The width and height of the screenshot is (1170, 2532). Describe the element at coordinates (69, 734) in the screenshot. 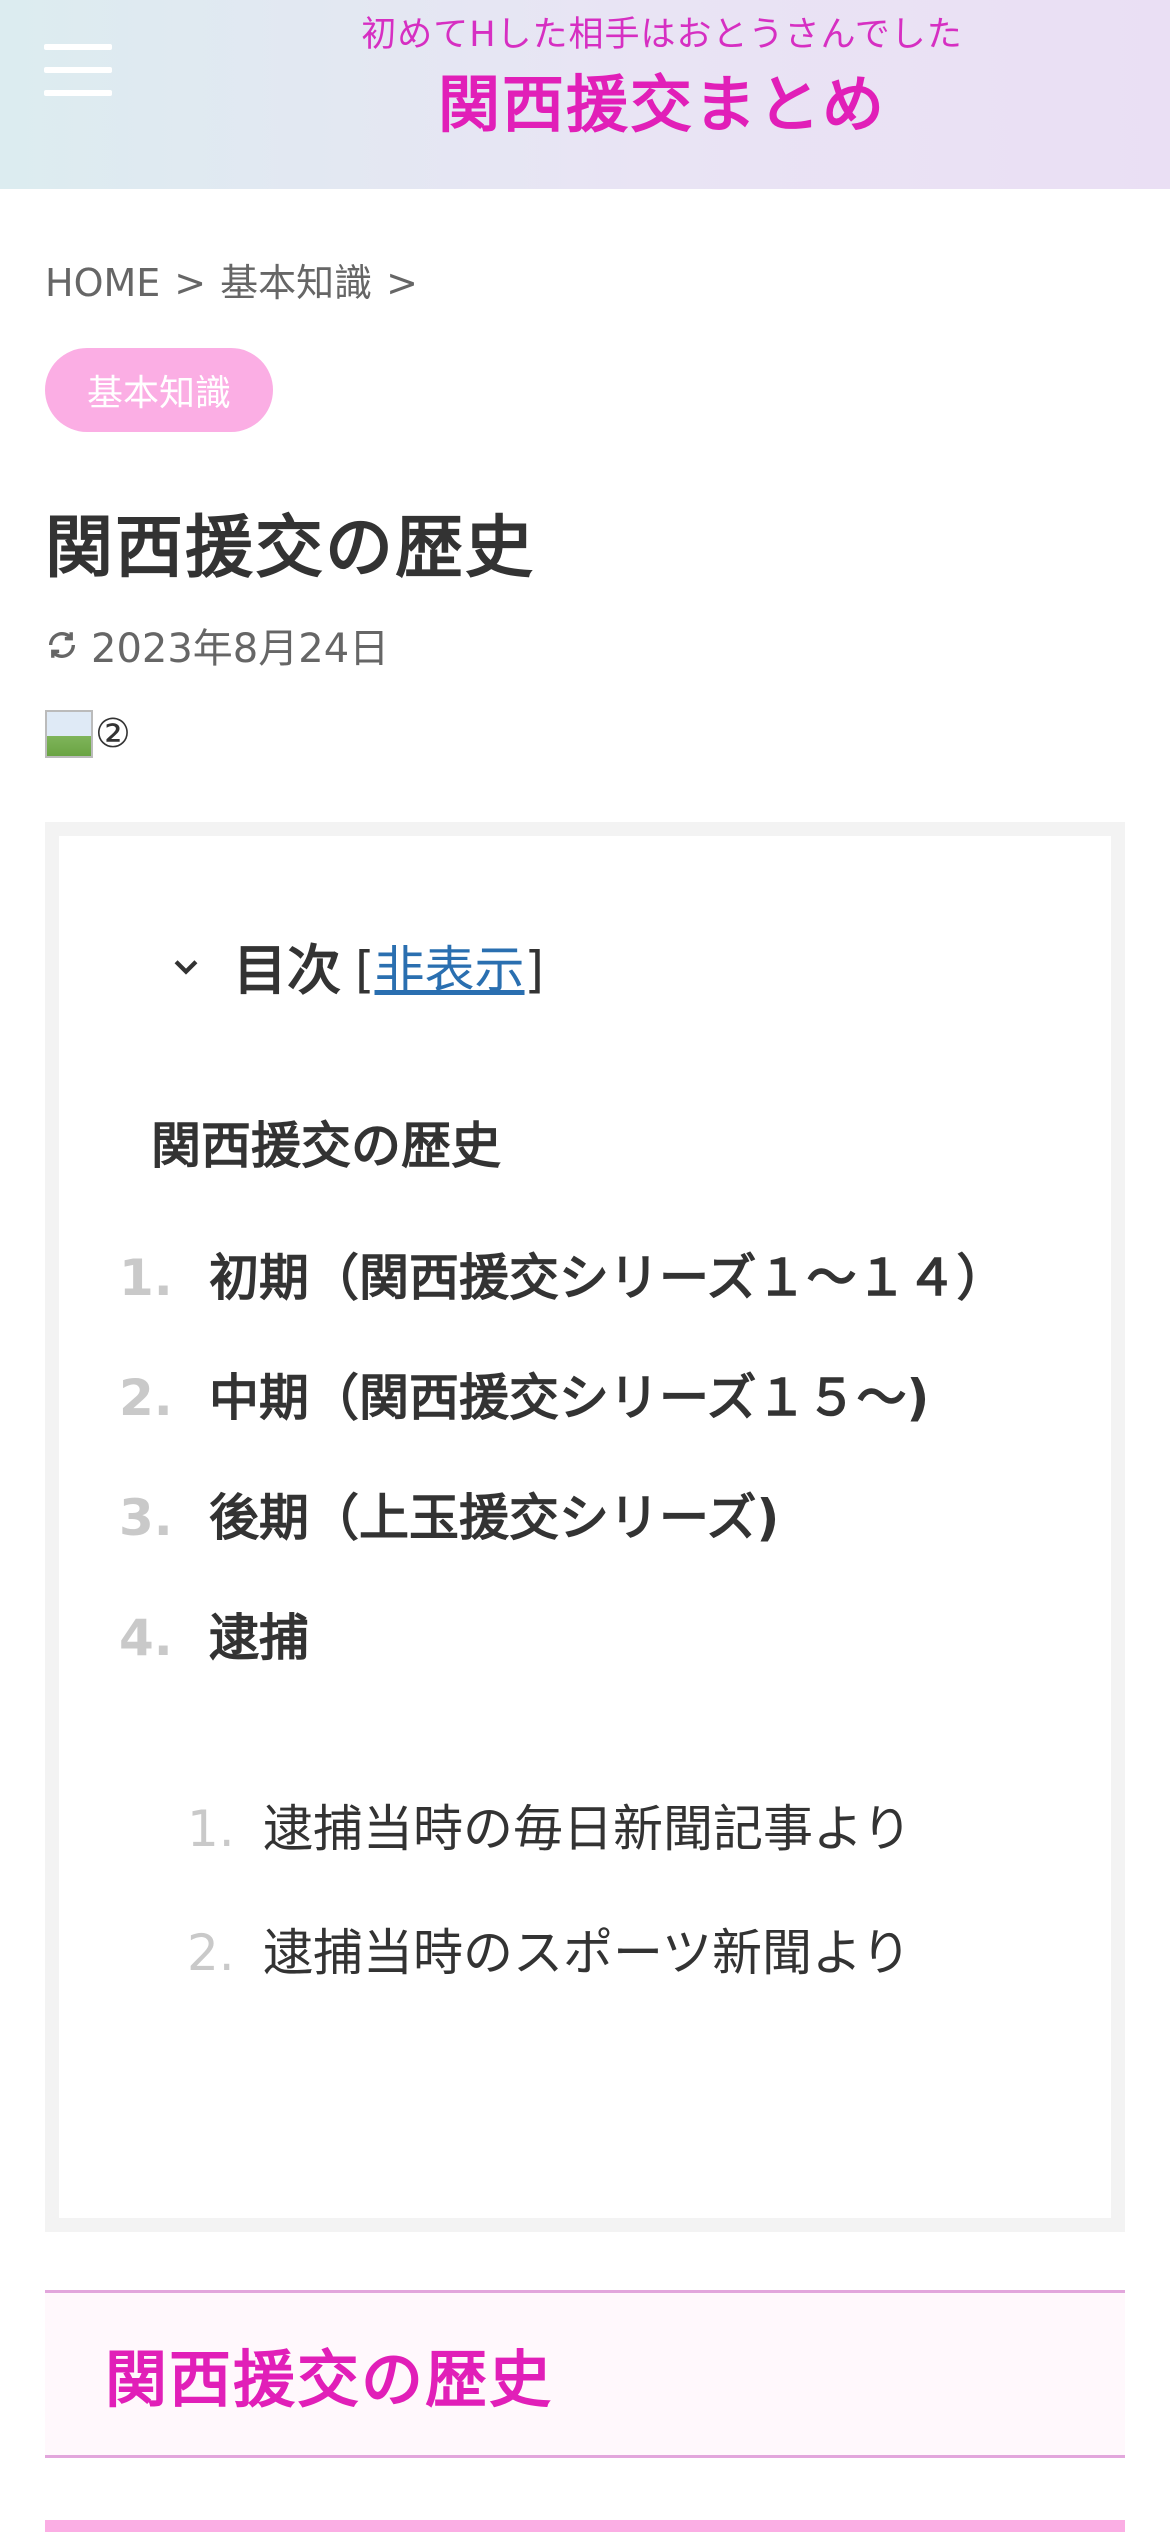

I see `broken-image-icon` at that location.